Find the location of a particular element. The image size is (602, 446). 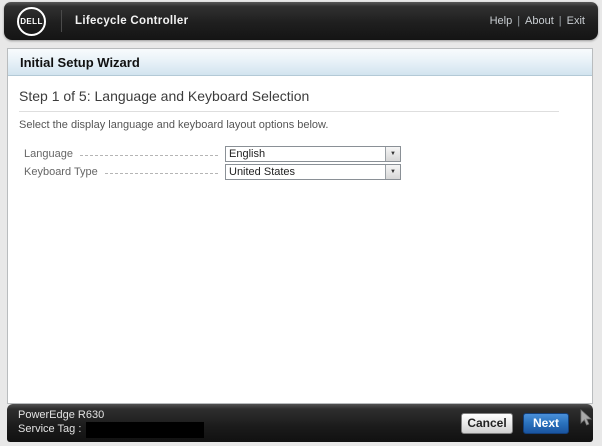

keyboard-type-row: Keyboard Type United States ▼ is located at coordinates (212, 172).